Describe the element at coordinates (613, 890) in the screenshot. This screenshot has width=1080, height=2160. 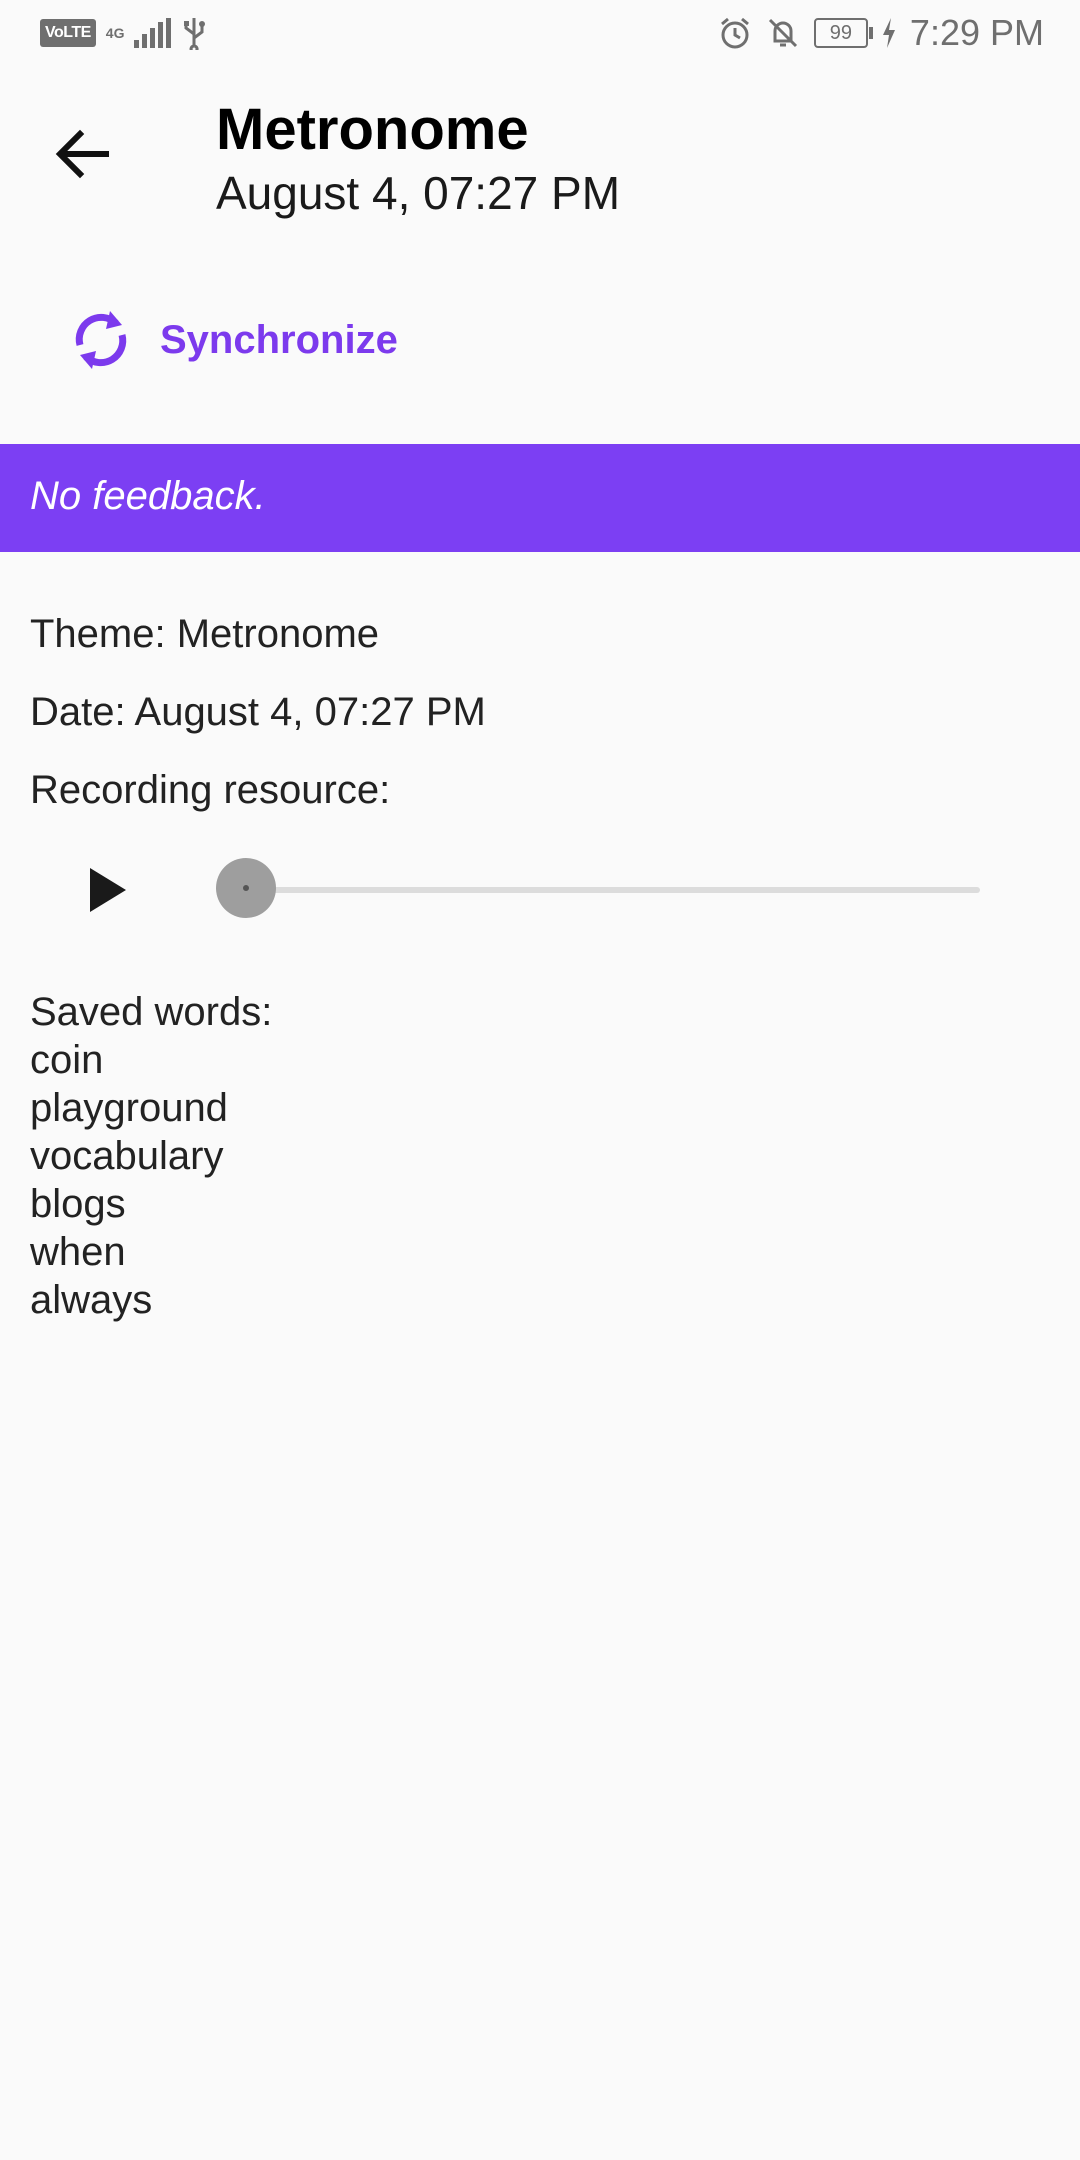
I see `seek-track` at that location.